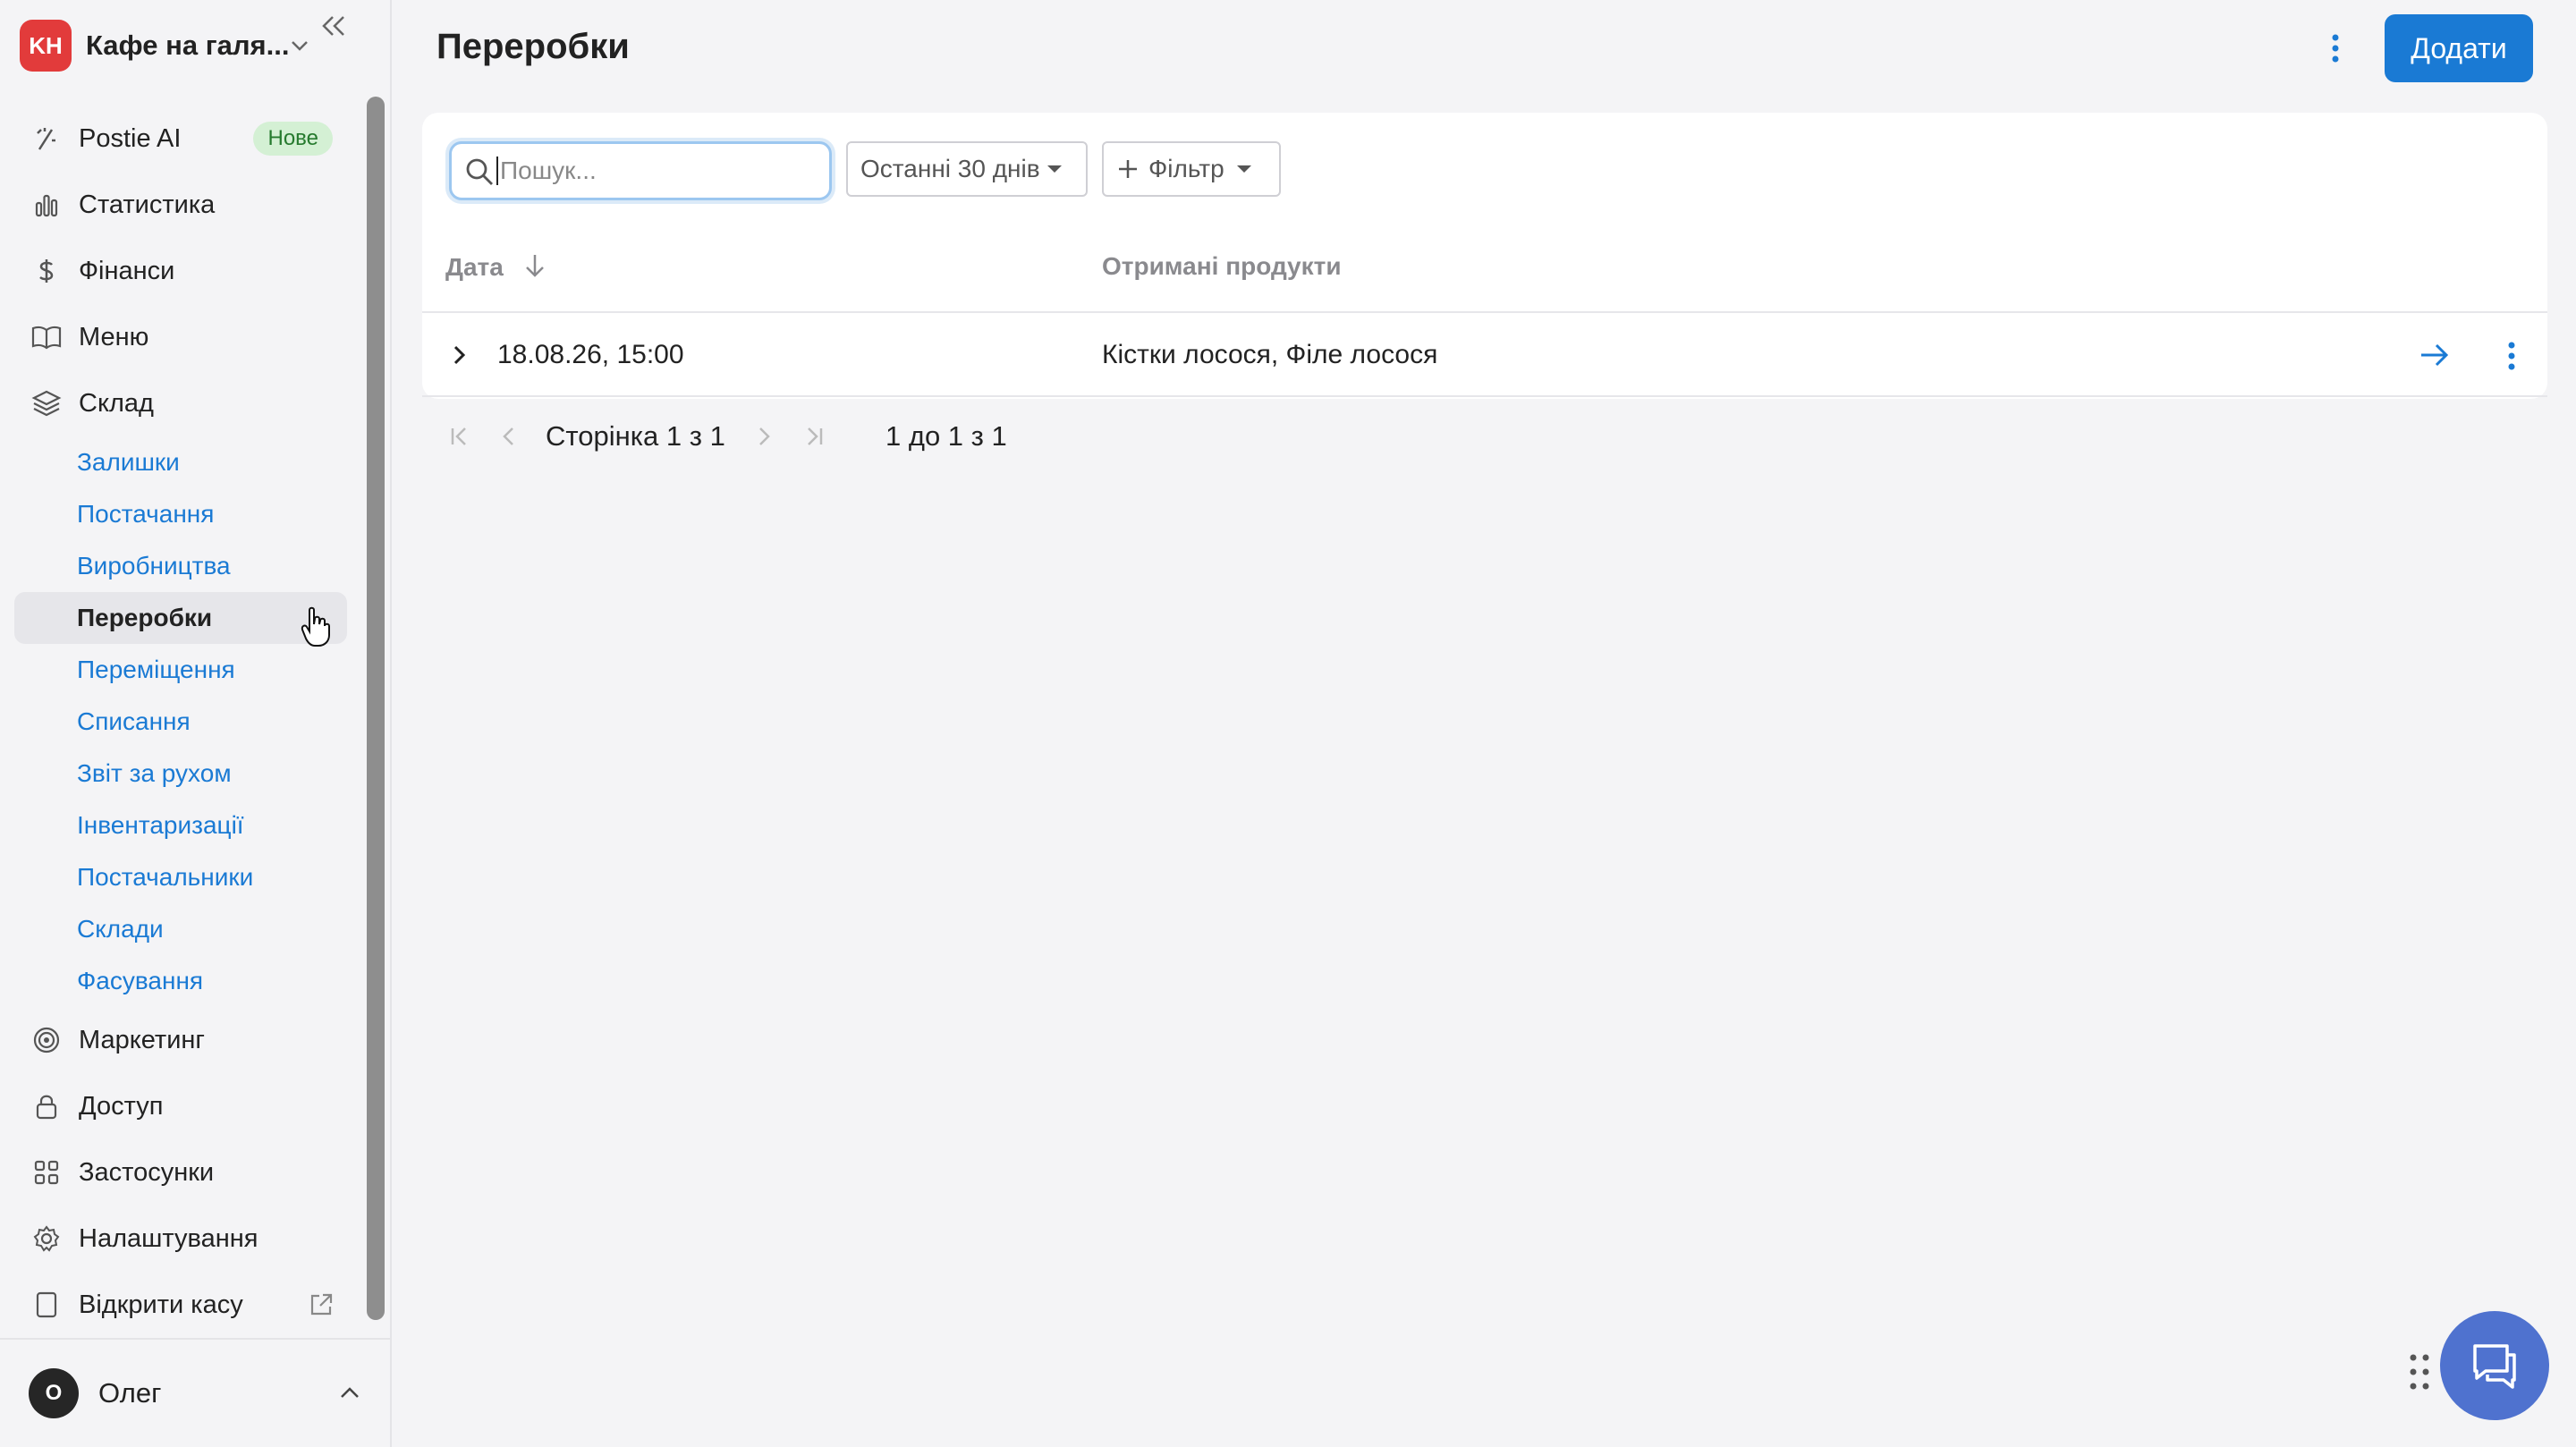  What do you see at coordinates (657, 171) in the screenshot?
I see `search-input` at bounding box center [657, 171].